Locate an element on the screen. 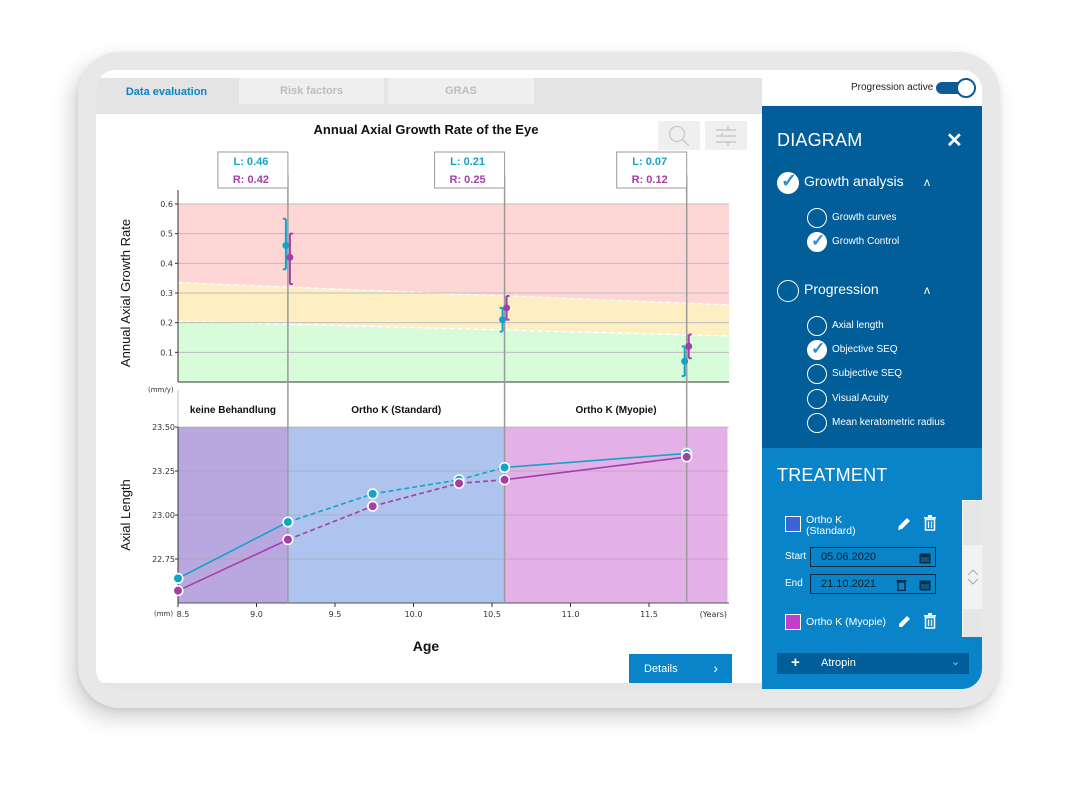 The image size is (1080, 787). treatment-label: Ortho K (Standard) is located at coordinates (831, 526).